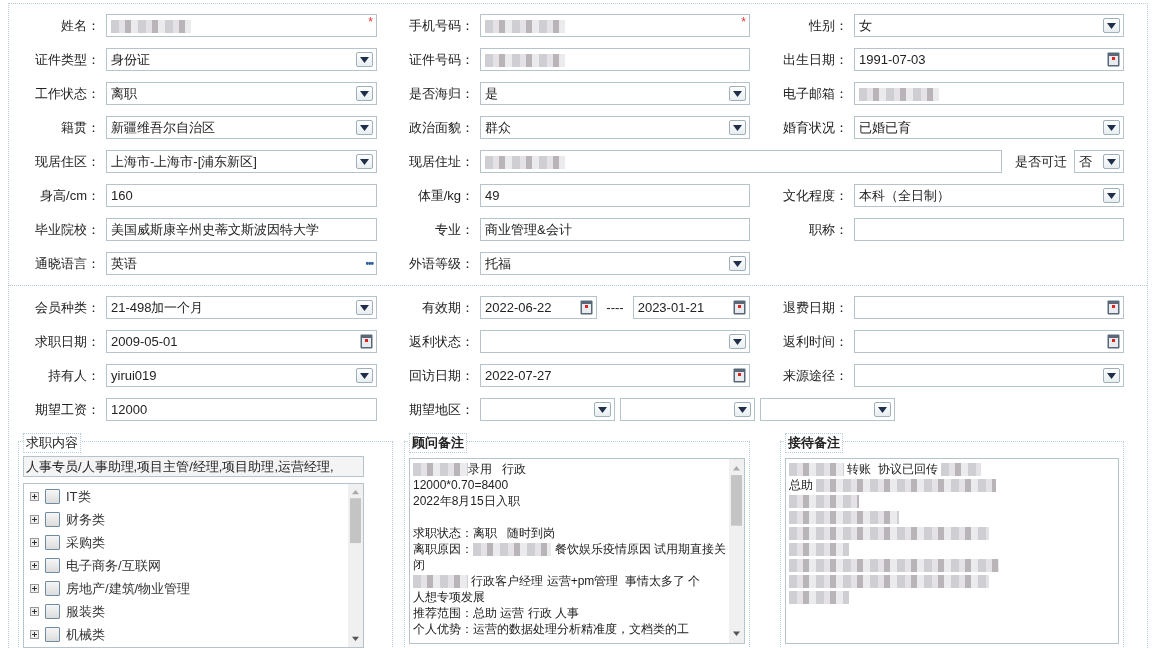 This screenshot has height=648, width=1156. What do you see at coordinates (496, 613) in the screenshot?
I see `note-text: 推荐范围：总助 运营 行政 人事` at bounding box center [496, 613].